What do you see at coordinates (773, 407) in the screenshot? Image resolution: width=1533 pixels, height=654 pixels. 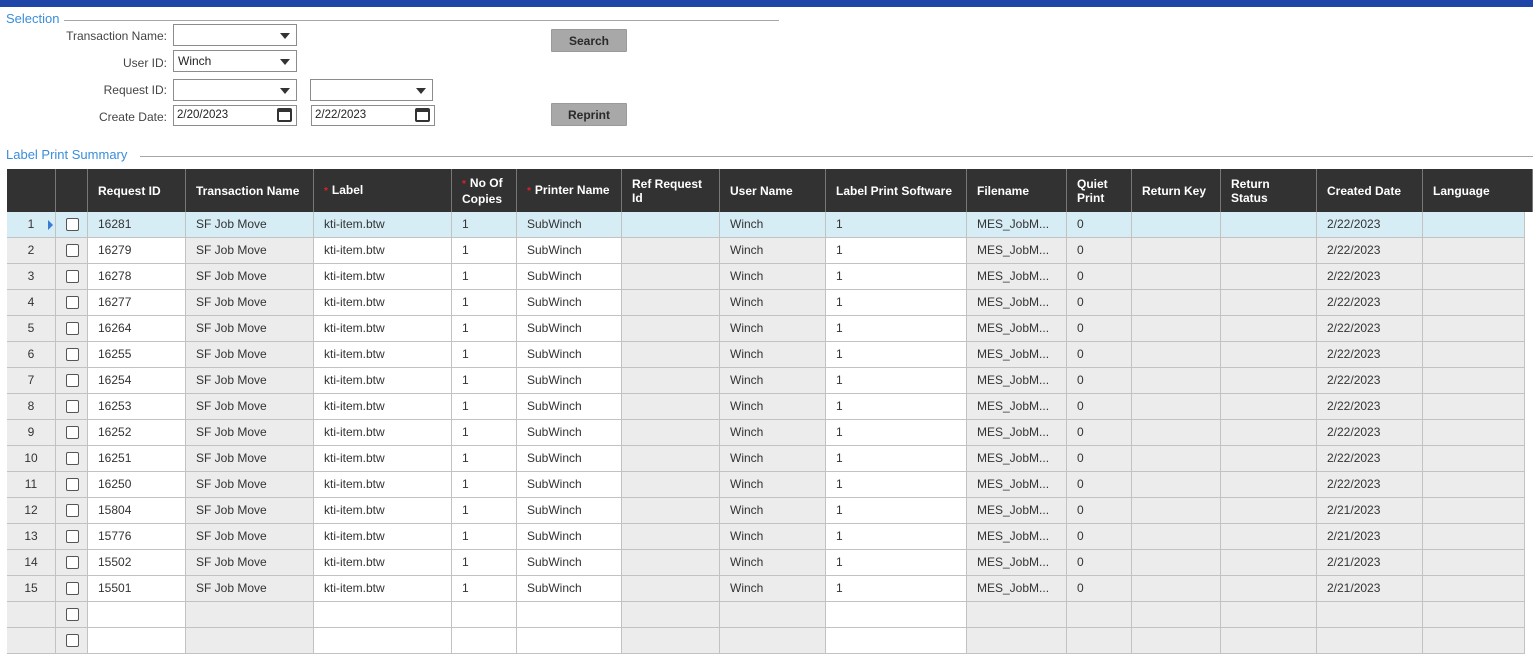 I see `cell-user-name: Winch` at bounding box center [773, 407].